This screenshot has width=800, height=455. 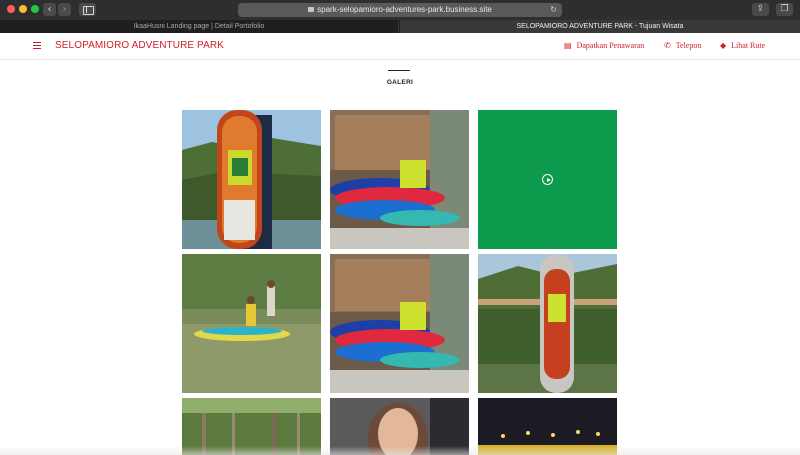 I want to click on section-divider, so click(x=399, y=70).